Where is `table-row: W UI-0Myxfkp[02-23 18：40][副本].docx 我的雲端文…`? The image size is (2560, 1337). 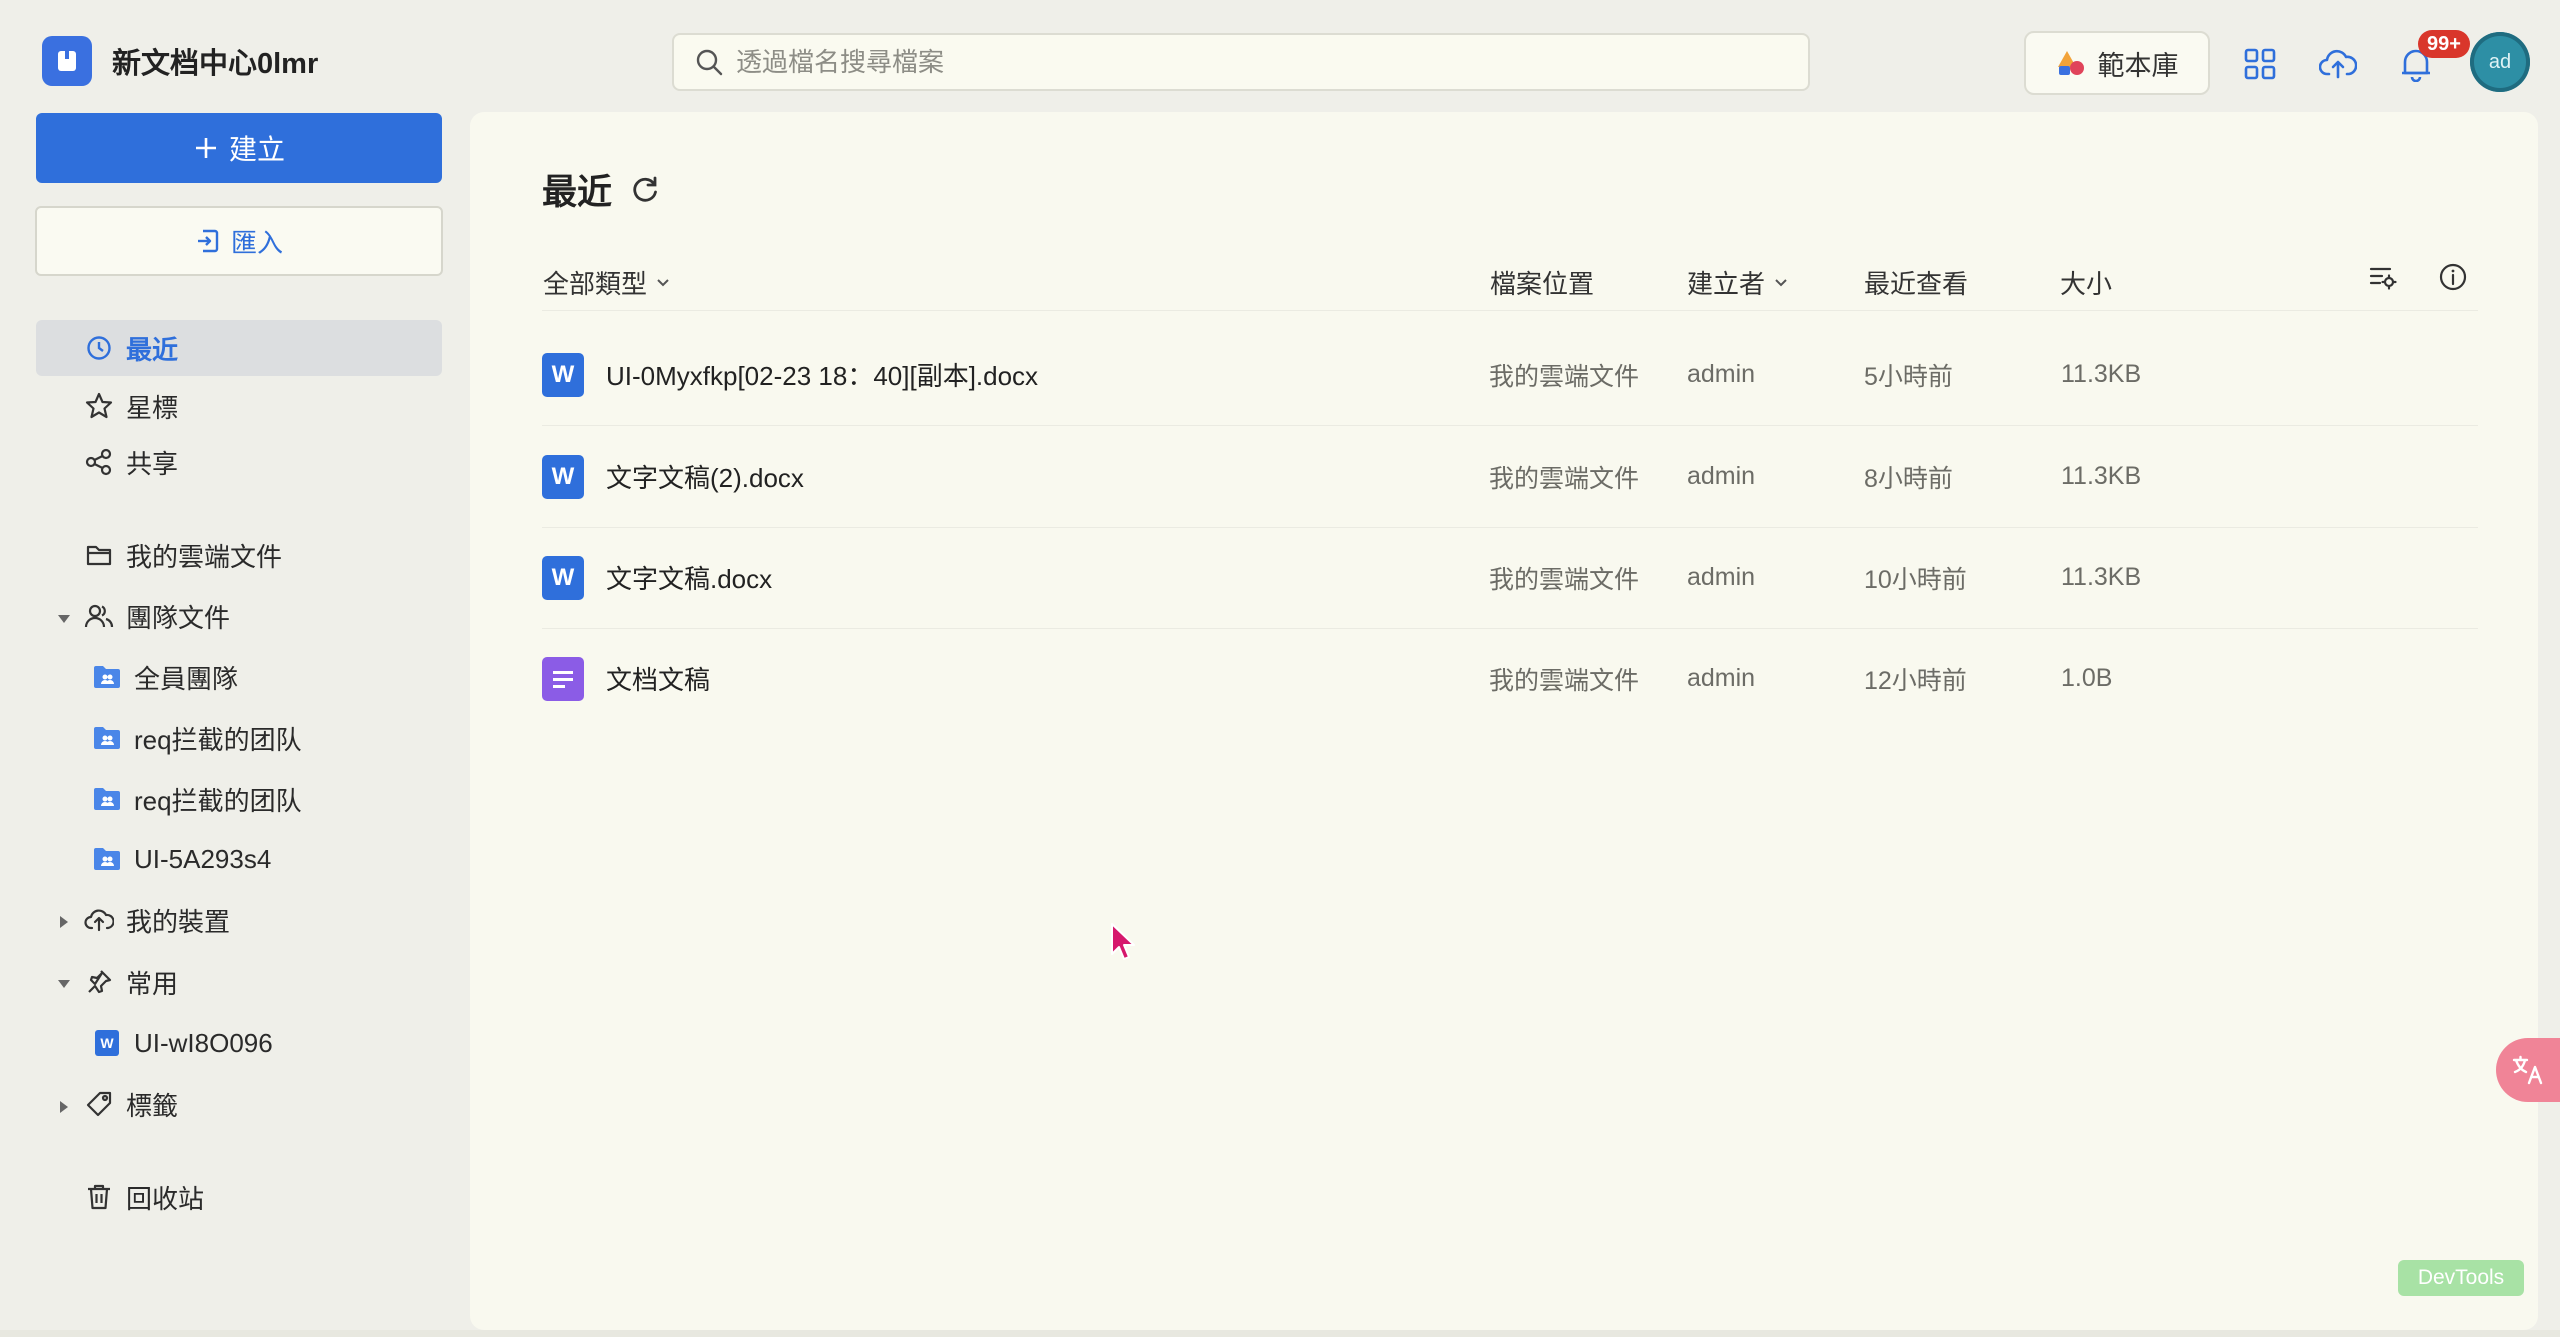 table-row: W UI-0Myxfkp[02-23 18：40][副本].docx 我的雲端文… is located at coordinates (1510, 375).